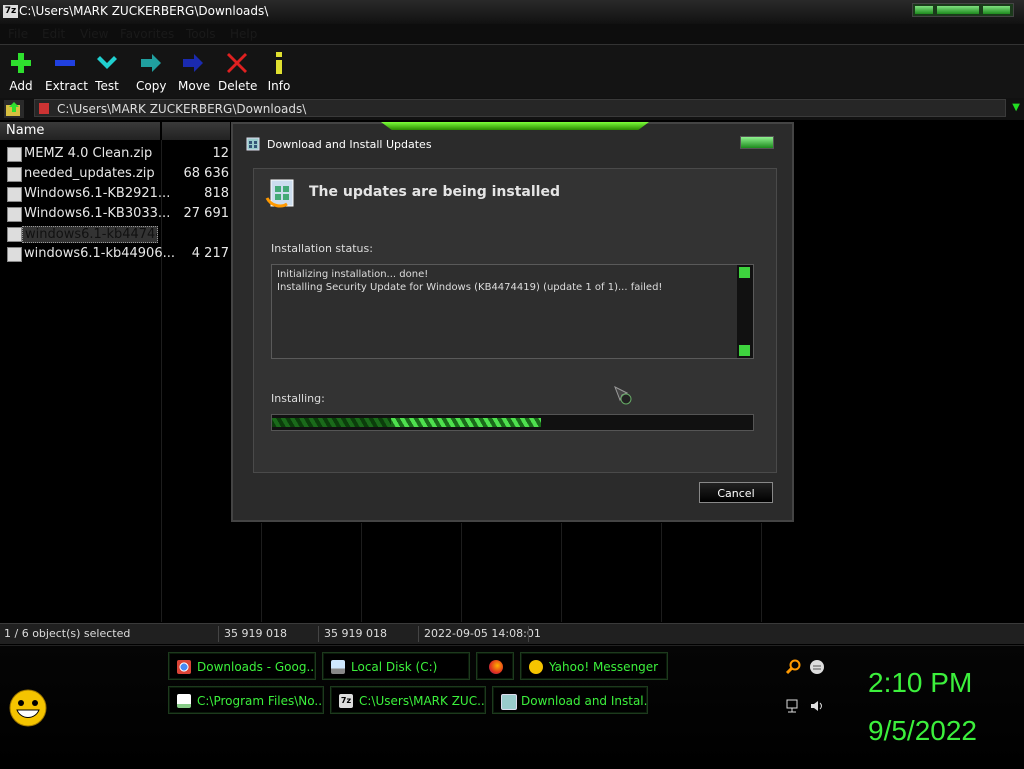 This screenshot has height=769, width=1024. What do you see at coordinates (107, 72) in the screenshot?
I see `test-button: Test` at bounding box center [107, 72].